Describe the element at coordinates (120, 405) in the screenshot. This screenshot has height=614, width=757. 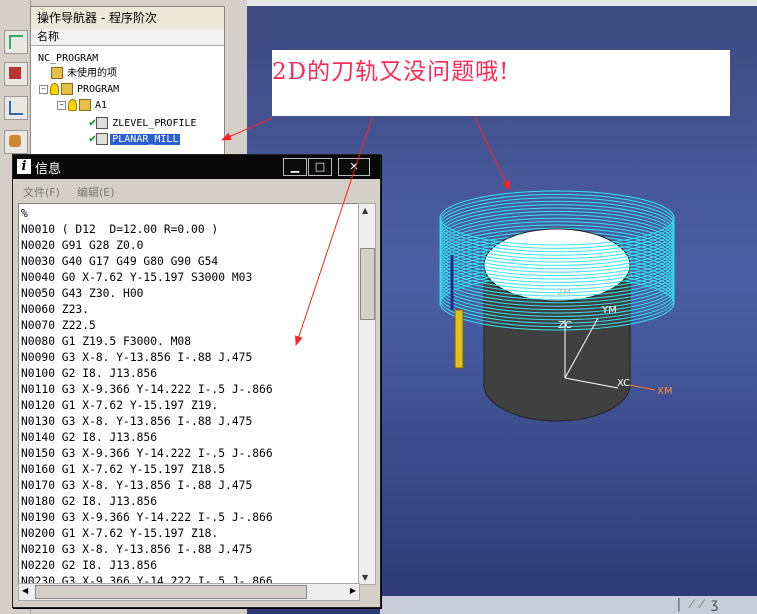
I see `code-line: N0120 G1 X-7.62 Y-15.197 Z19.` at that location.